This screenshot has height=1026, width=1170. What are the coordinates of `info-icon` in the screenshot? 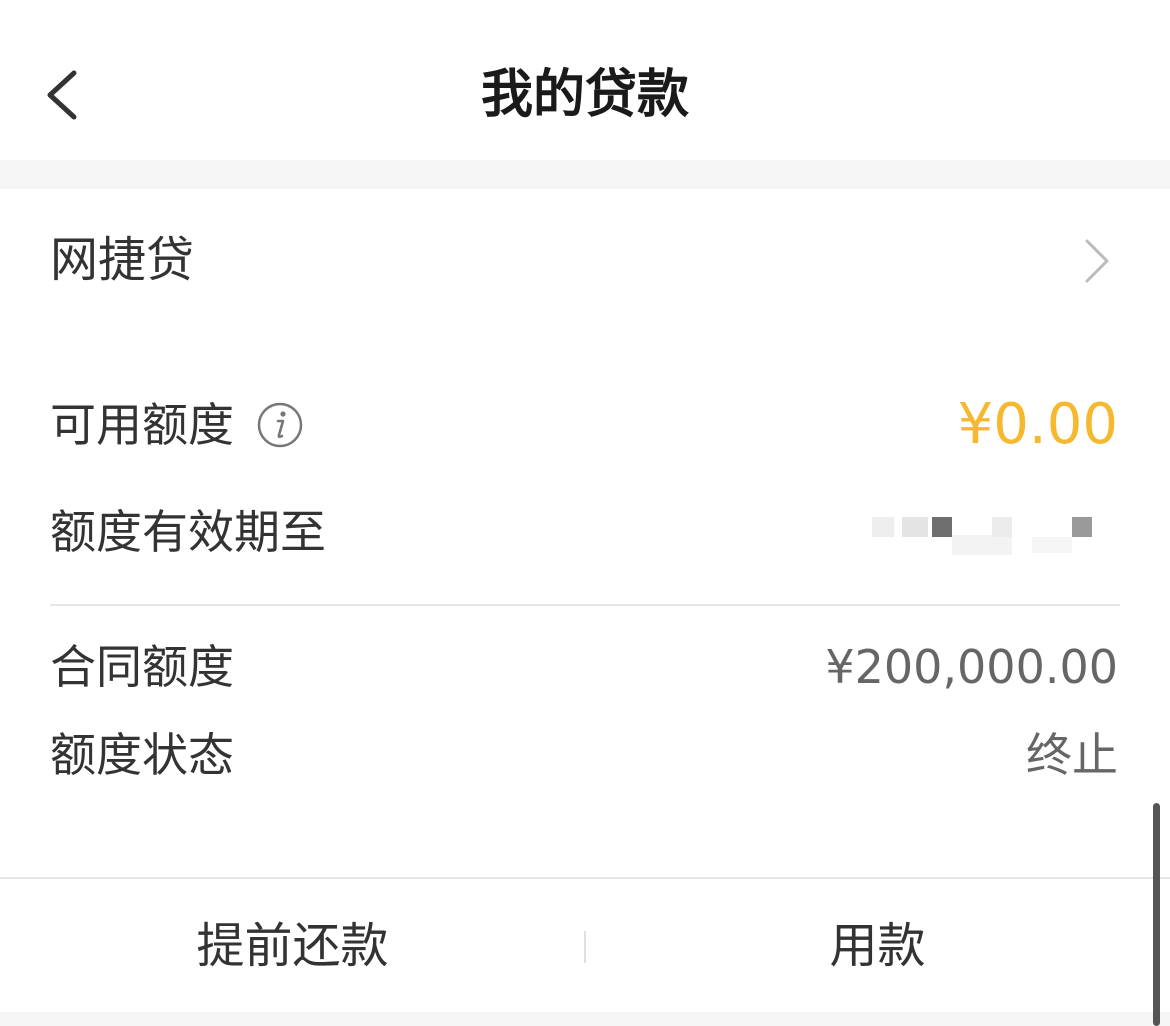 It's located at (280, 425).